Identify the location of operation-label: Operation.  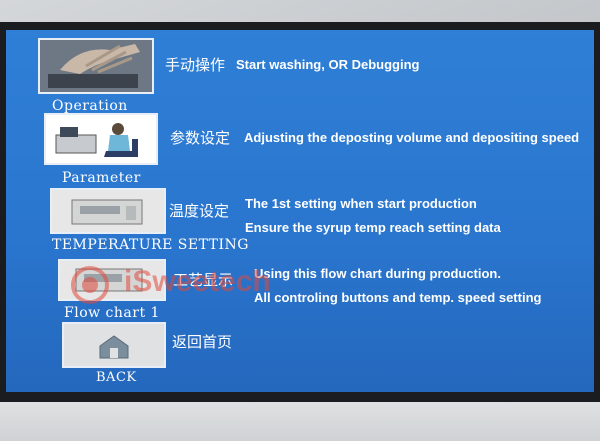
(90, 106).